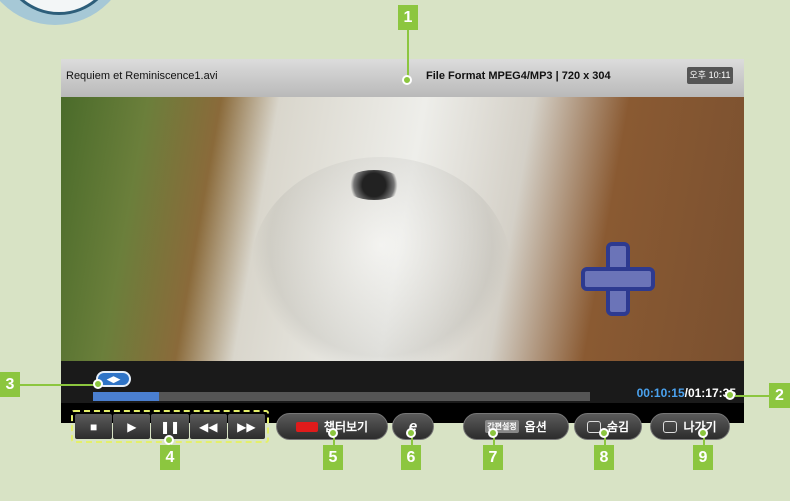  I want to click on exit-button: 나가기, so click(690, 426).